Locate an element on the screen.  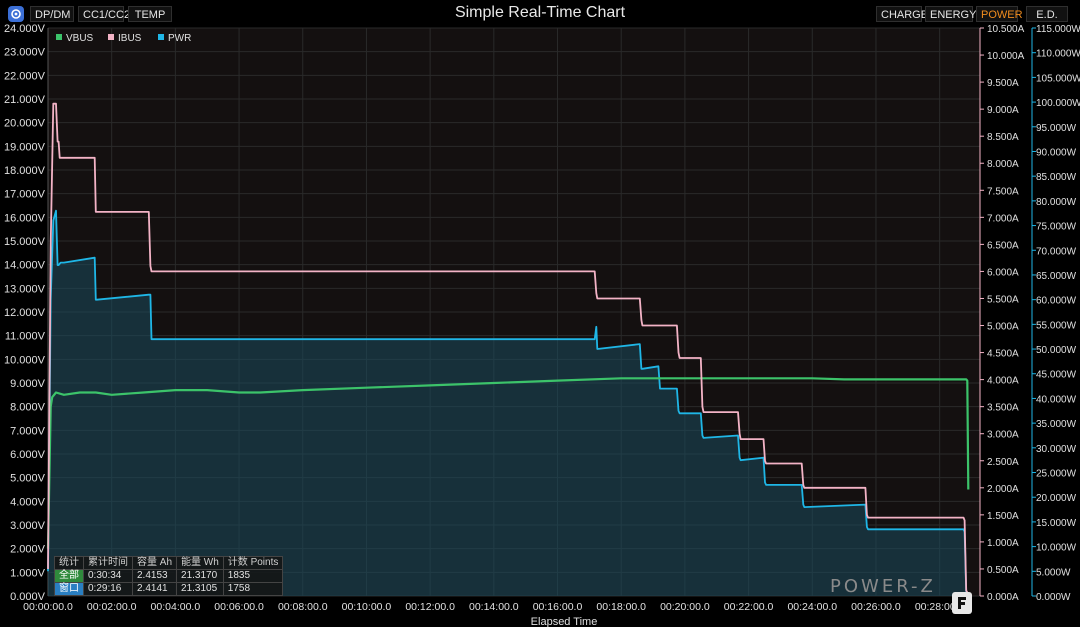
y-right1-tick-label: 4.000A is located at coordinates (1003, 381).